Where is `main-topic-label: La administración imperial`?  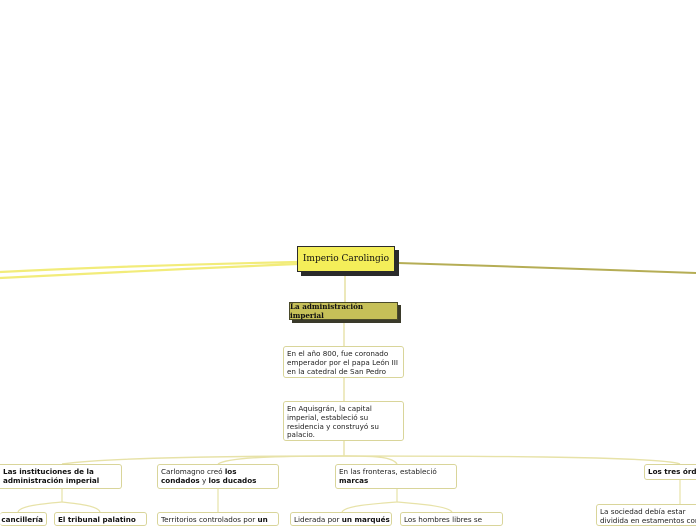 main-topic-label: La administración imperial is located at coordinates (327, 311).